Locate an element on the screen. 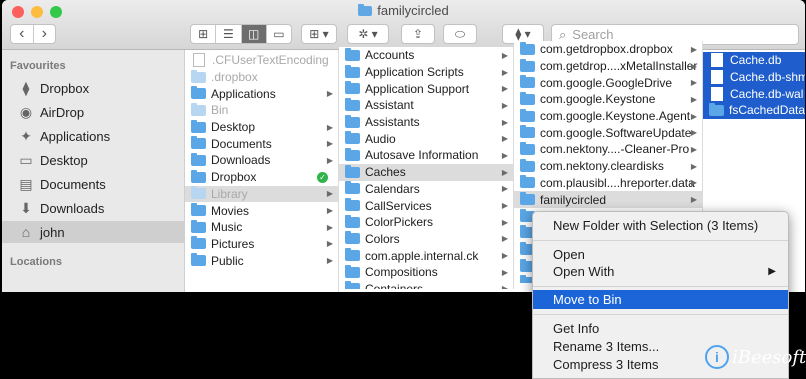  sidebar-item-john: ⌂ john is located at coordinates (93, 232).